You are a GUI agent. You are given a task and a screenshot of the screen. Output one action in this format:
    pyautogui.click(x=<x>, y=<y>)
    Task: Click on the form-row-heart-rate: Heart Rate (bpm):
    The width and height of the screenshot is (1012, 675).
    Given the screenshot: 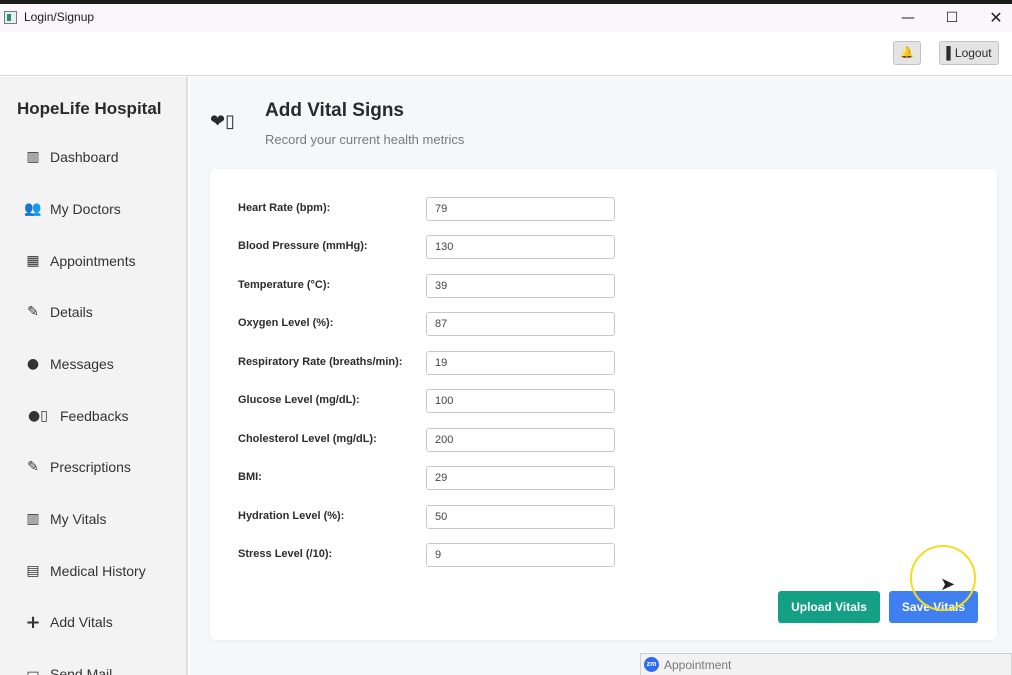 What is the action you would take?
    pyautogui.click(x=448, y=209)
    